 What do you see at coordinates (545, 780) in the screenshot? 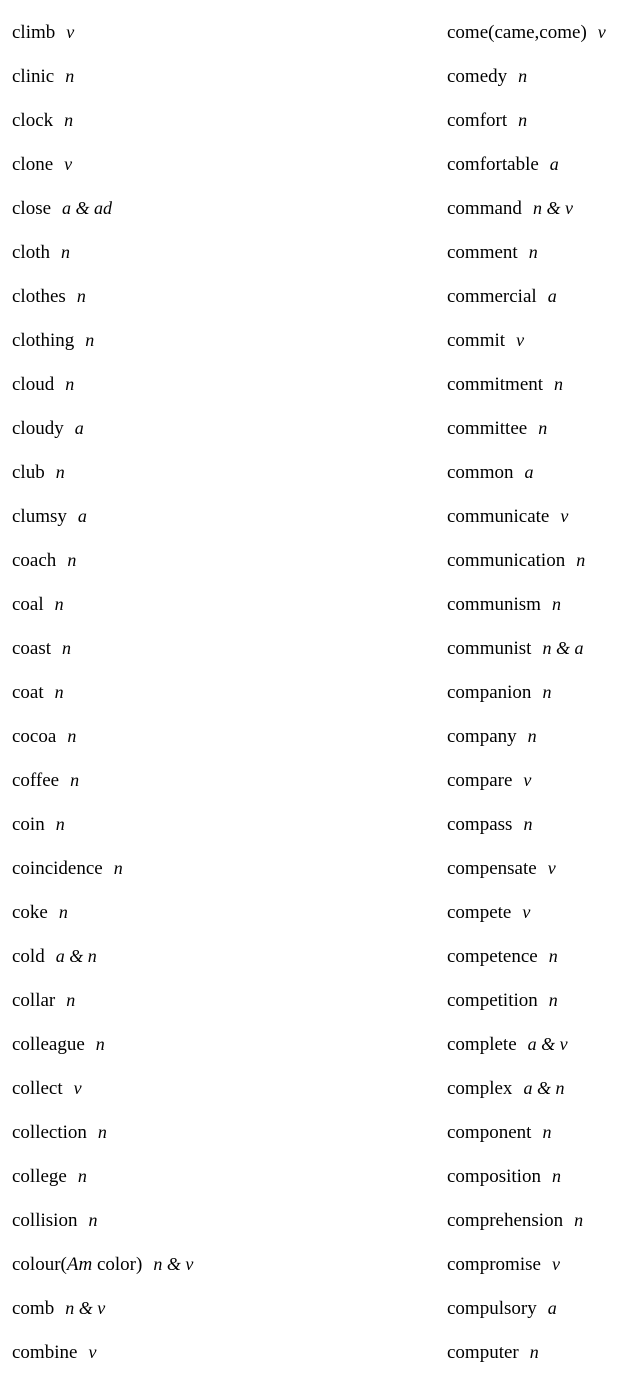
I see `word-entry: compare v` at bounding box center [545, 780].